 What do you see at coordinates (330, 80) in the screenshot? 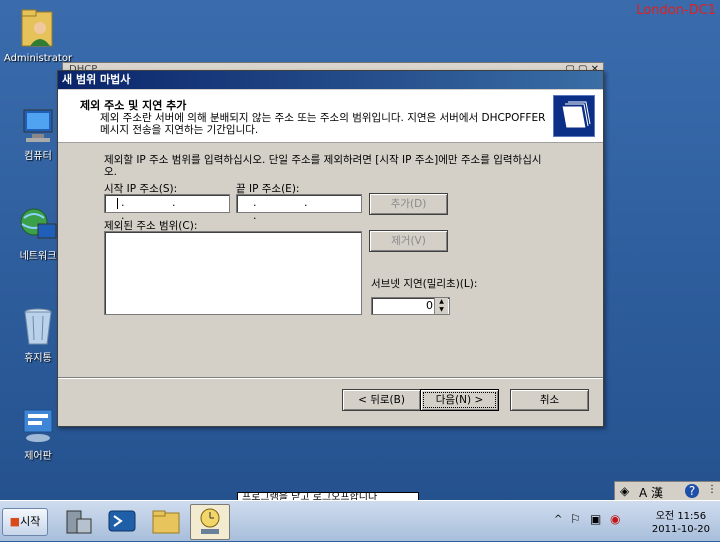
I see `wizard-title-bar: 새 범위 마법사` at bounding box center [330, 80].